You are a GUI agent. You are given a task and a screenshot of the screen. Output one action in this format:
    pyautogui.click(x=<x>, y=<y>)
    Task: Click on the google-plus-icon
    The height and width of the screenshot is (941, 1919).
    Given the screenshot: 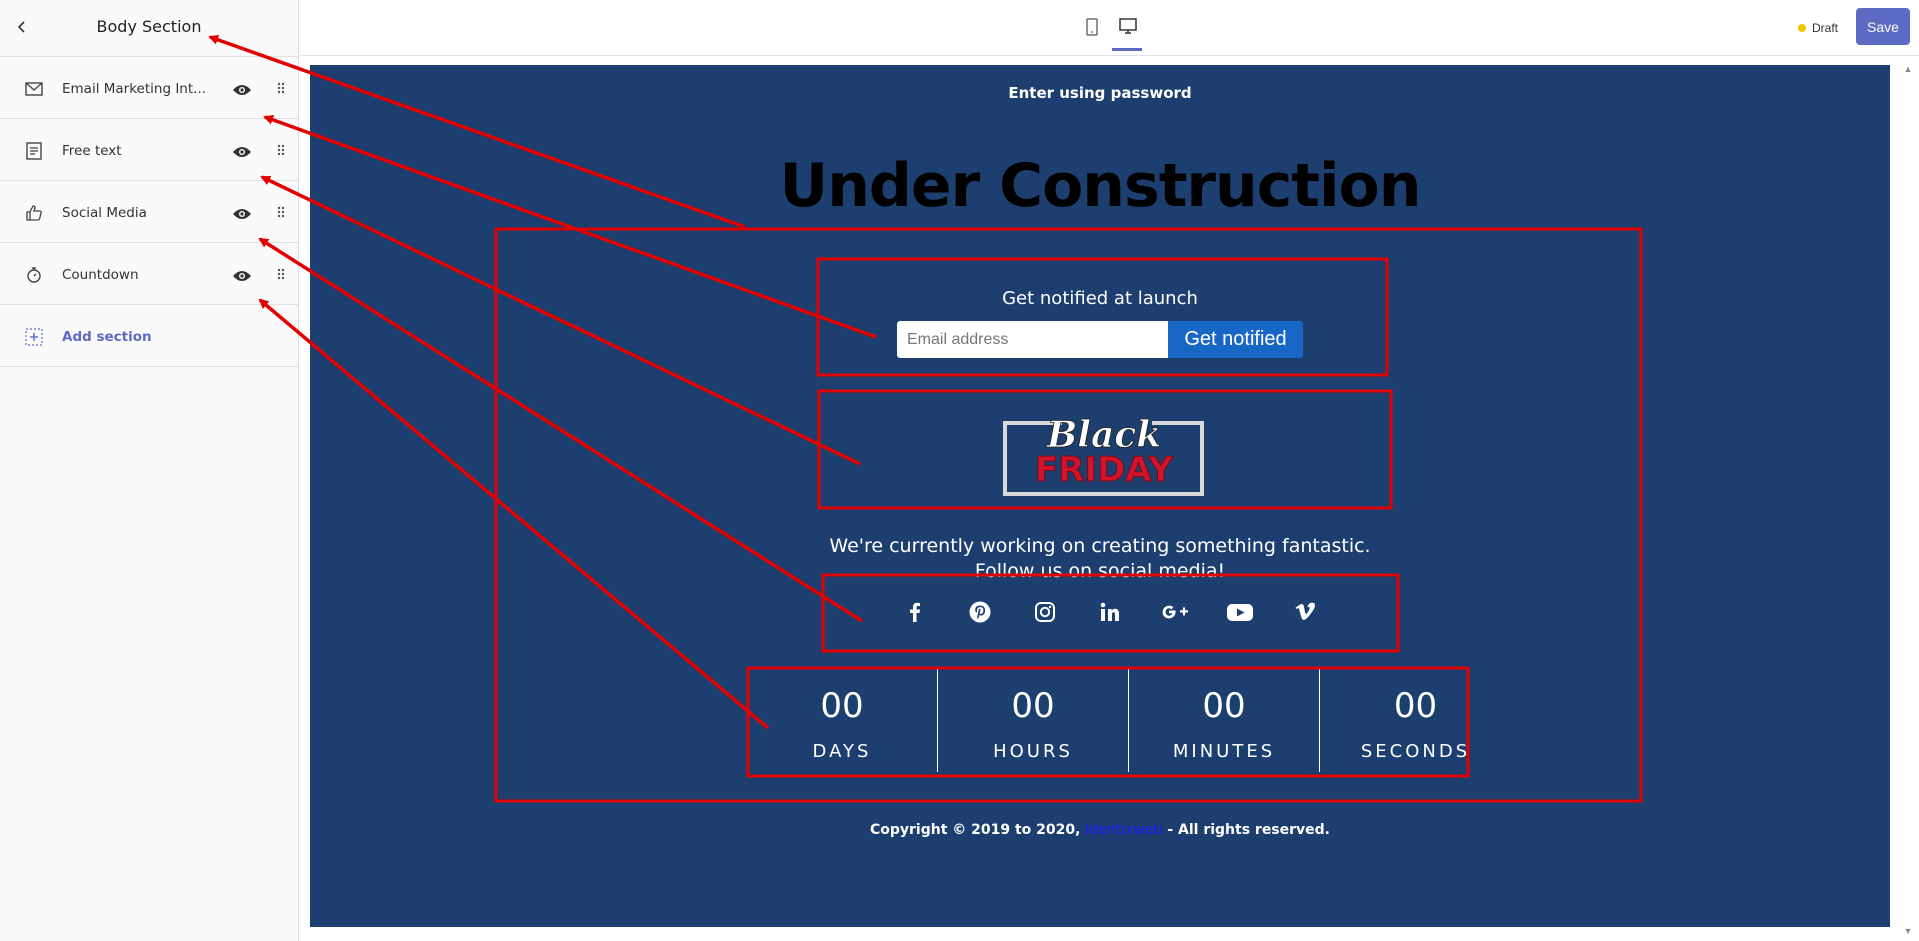 What is the action you would take?
    pyautogui.click(x=1175, y=612)
    